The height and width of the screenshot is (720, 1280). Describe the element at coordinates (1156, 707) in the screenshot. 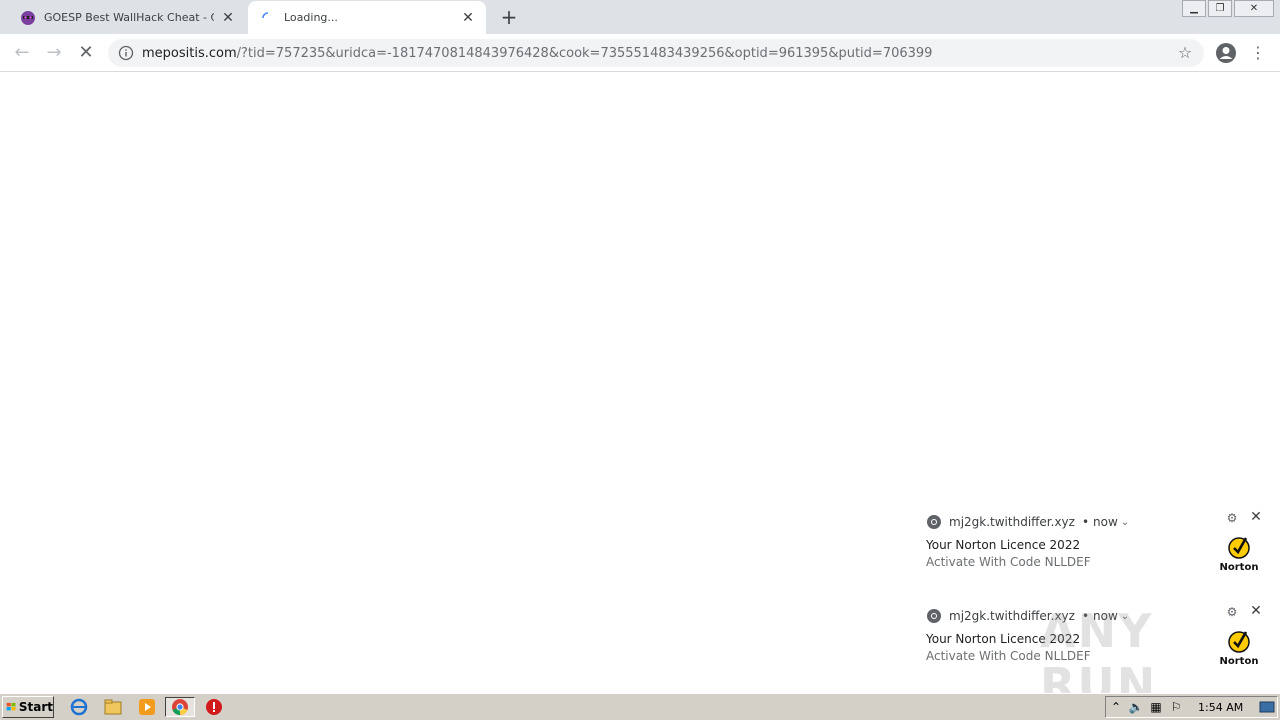

I see `network-icon: ▦` at that location.